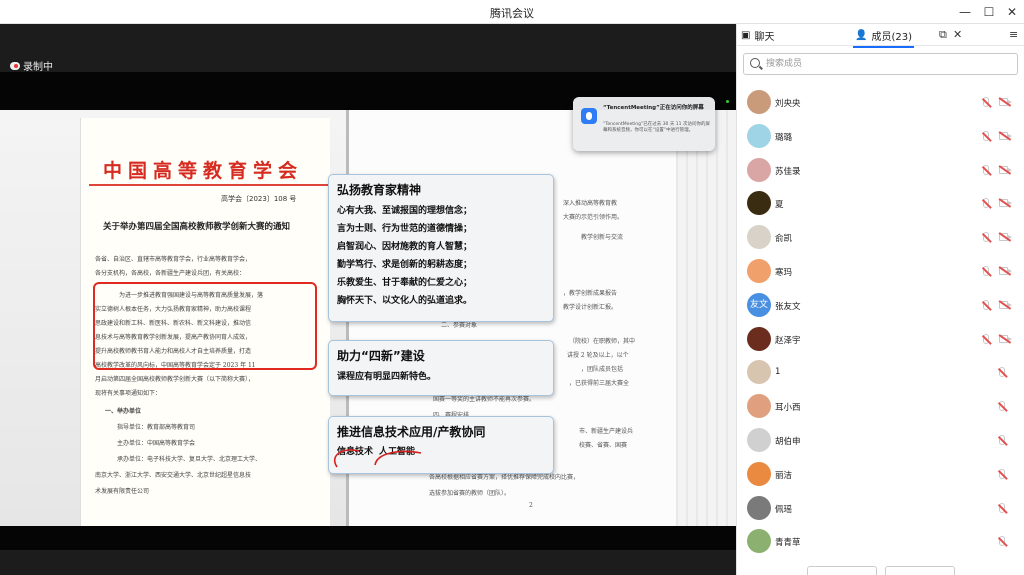 The height and width of the screenshot is (575, 1024). Describe the element at coordinates (784, 509) in the screenshot. I see `member-name: 佩瑶` at that location.